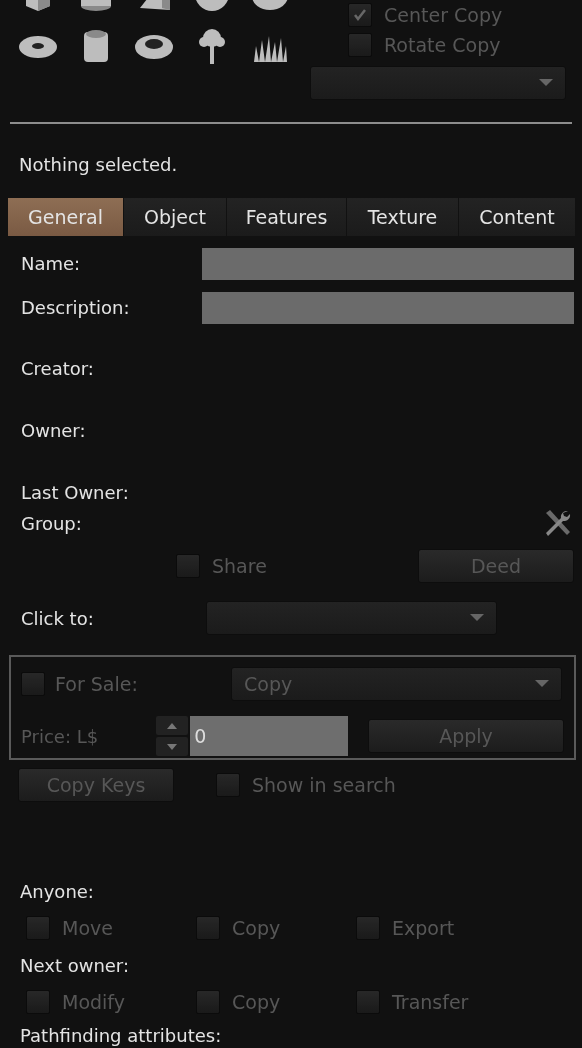 This screenshot has height=1048, width=582. I want to click on permission-heading: Next owner:, so click(75, 965).